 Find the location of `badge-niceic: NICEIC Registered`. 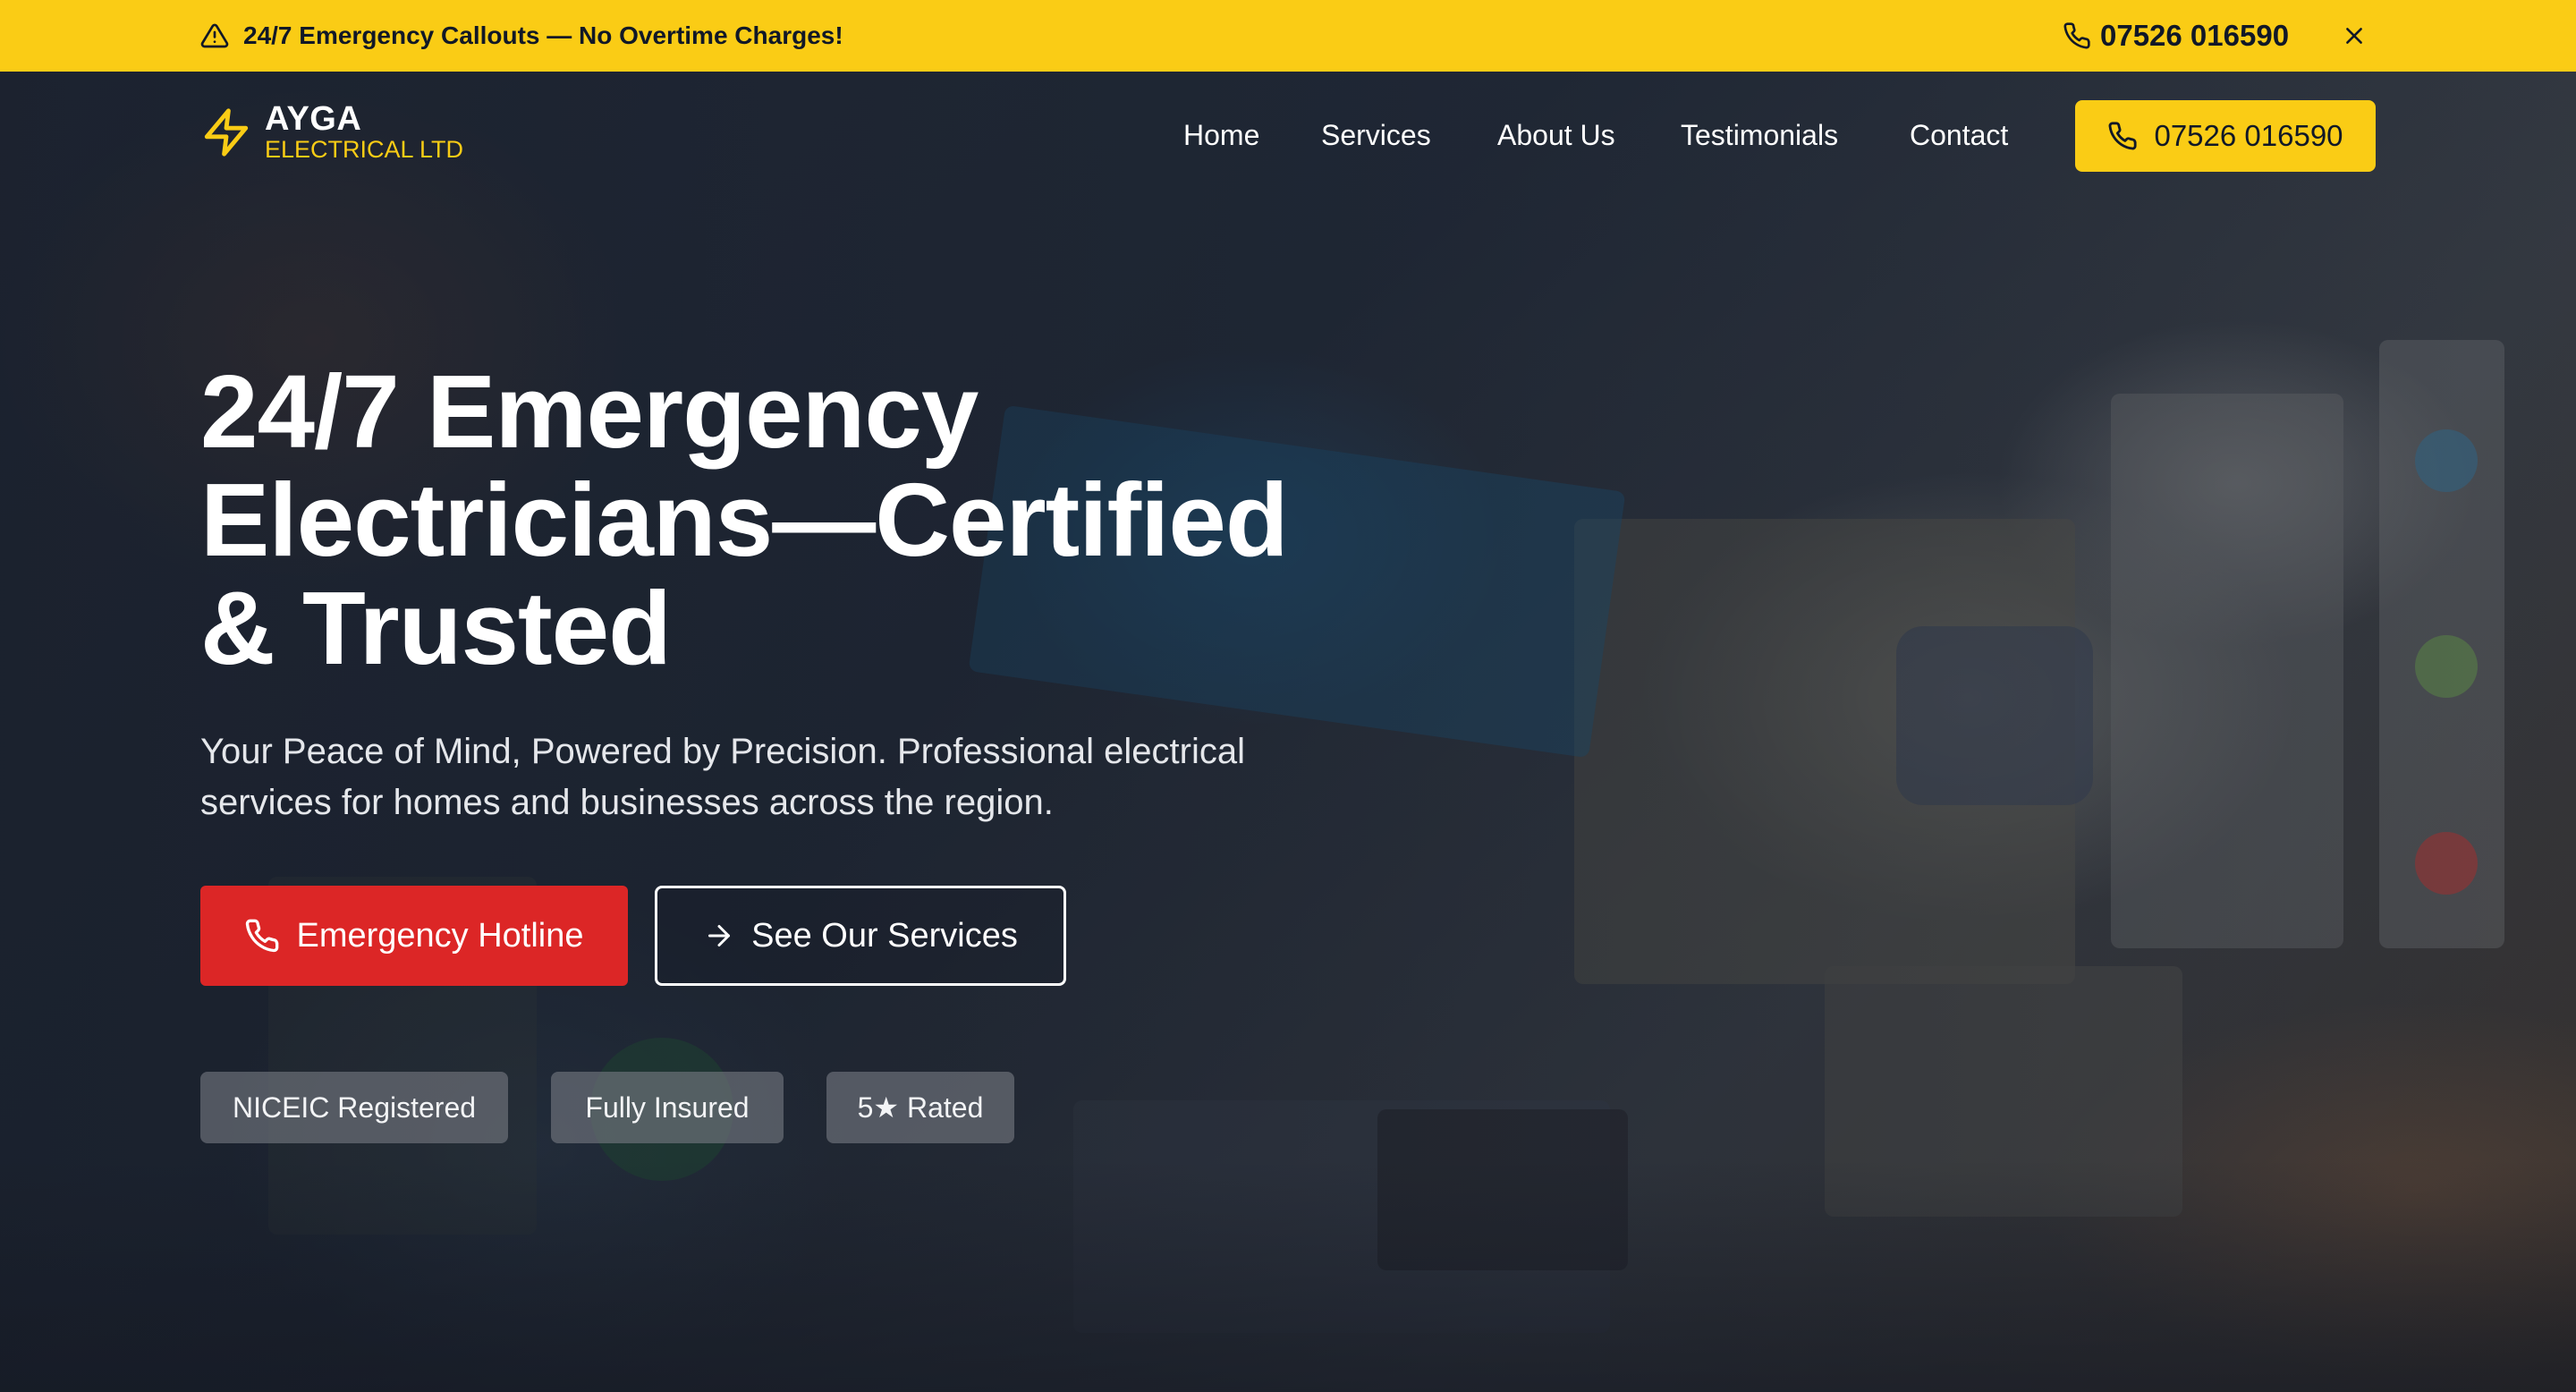

badge-niceic: NICEIC Registered is located at coordinates (354, 1107).